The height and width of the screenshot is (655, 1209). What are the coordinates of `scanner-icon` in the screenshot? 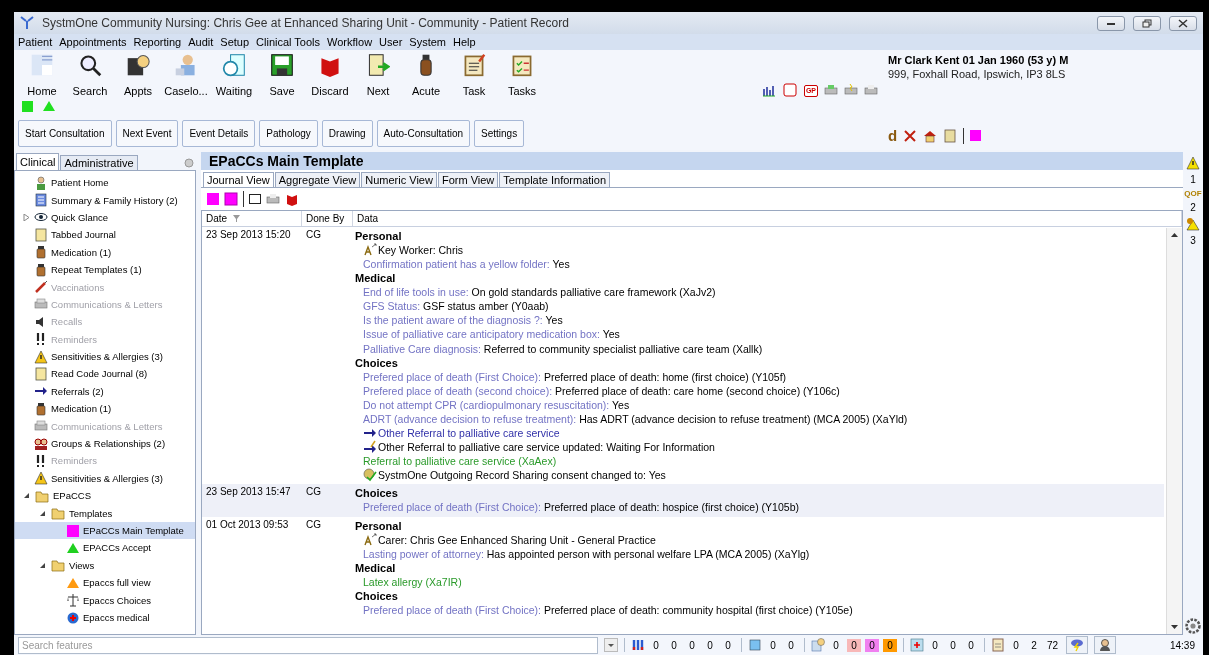 It's located at (755, 645).